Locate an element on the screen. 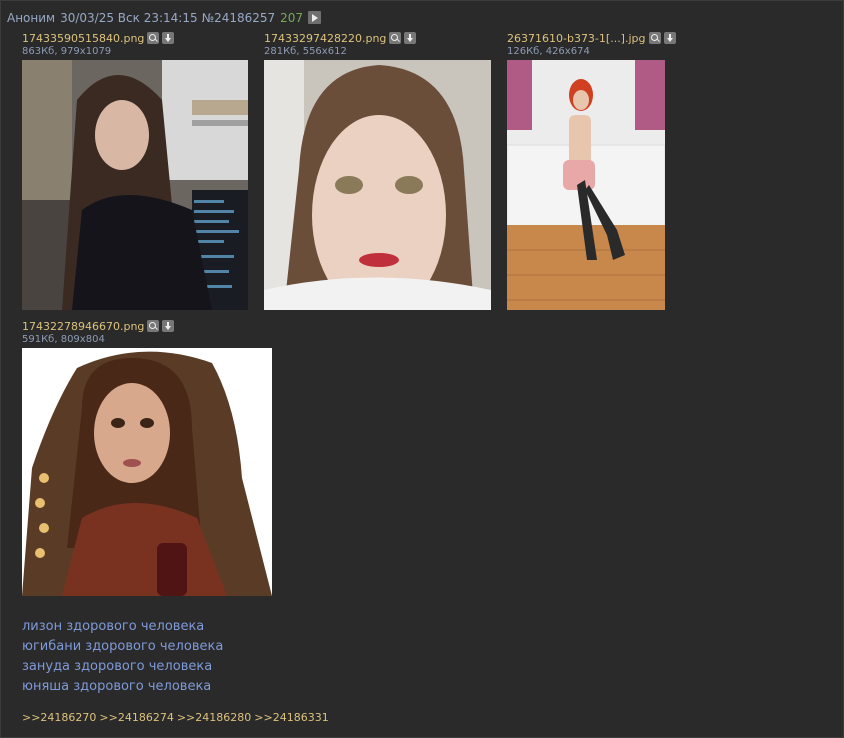 This screenshot has width=844, height=738. file-meta: 863Кб, 979x1079 is located at coordinates (67, 51).